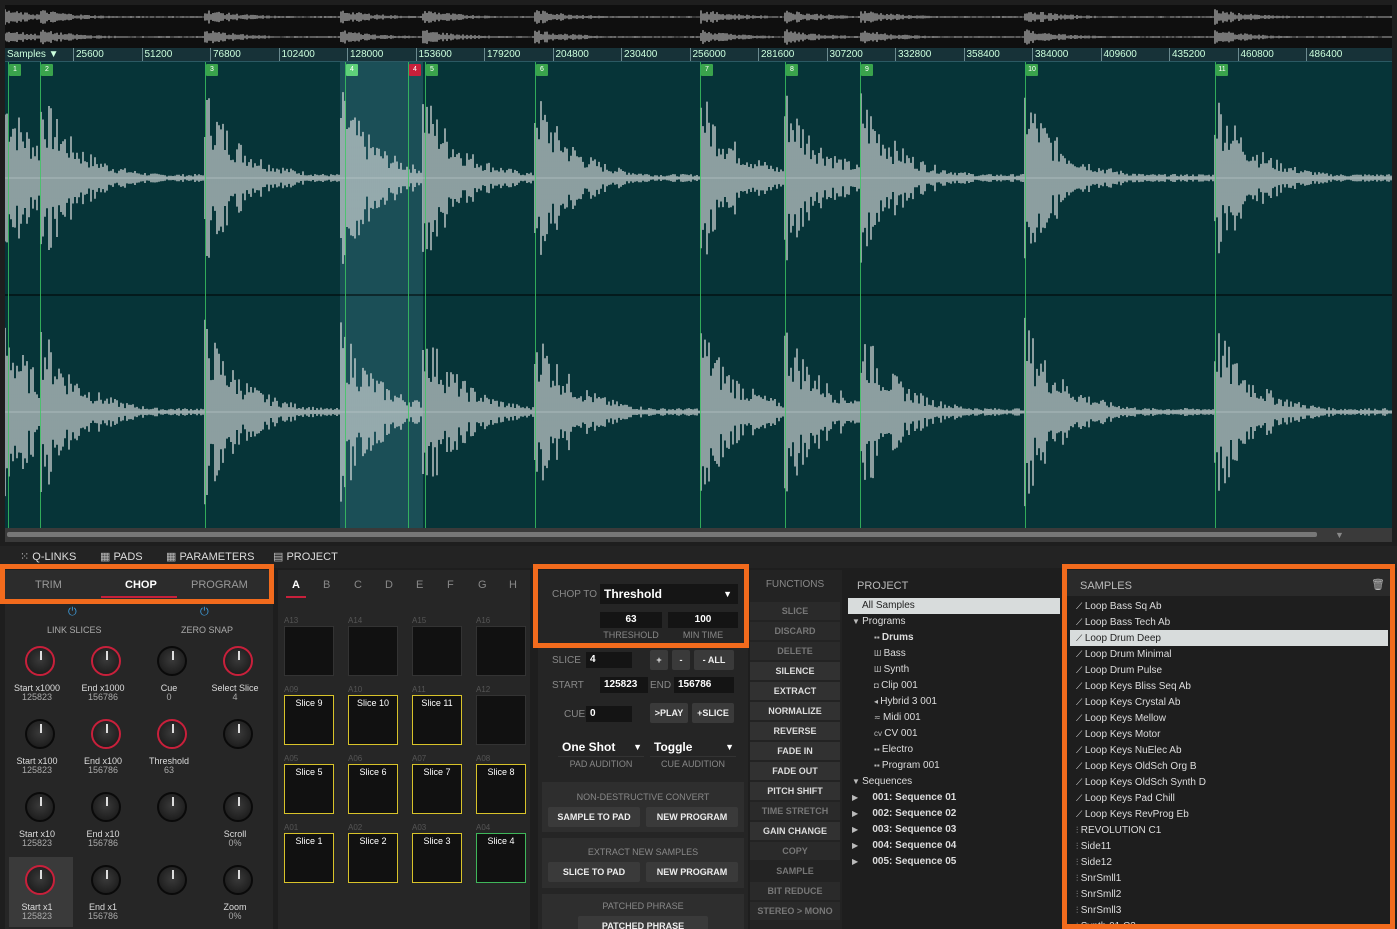 The height and width of the screenshot is (929, 1397). I want to click on pad-audition-dropdown: One Shot ▼, so click(601, 747).